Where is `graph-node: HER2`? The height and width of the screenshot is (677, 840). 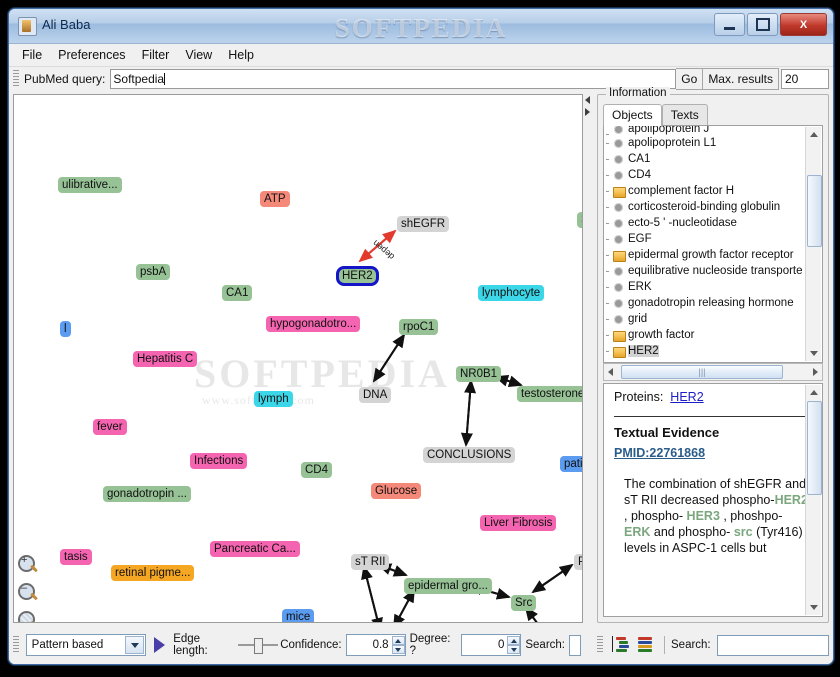 graph-node: HER2 is located at coordinates (357, 276).